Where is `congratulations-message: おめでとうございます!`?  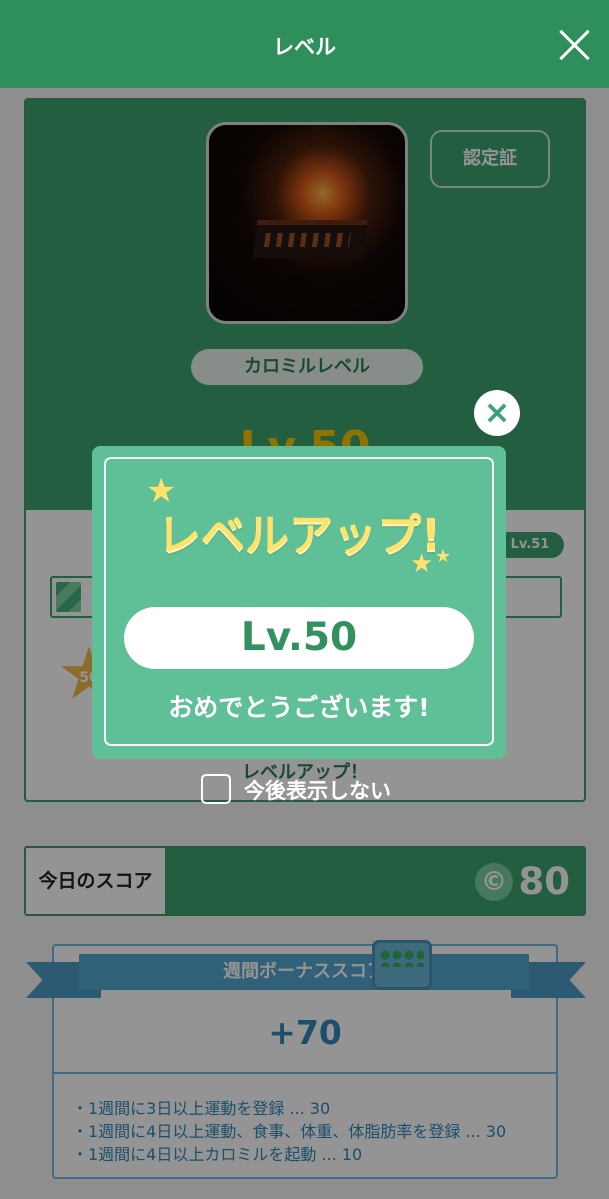
congratulations-message: おめでとうございます! is located at coordinates (299, 707).